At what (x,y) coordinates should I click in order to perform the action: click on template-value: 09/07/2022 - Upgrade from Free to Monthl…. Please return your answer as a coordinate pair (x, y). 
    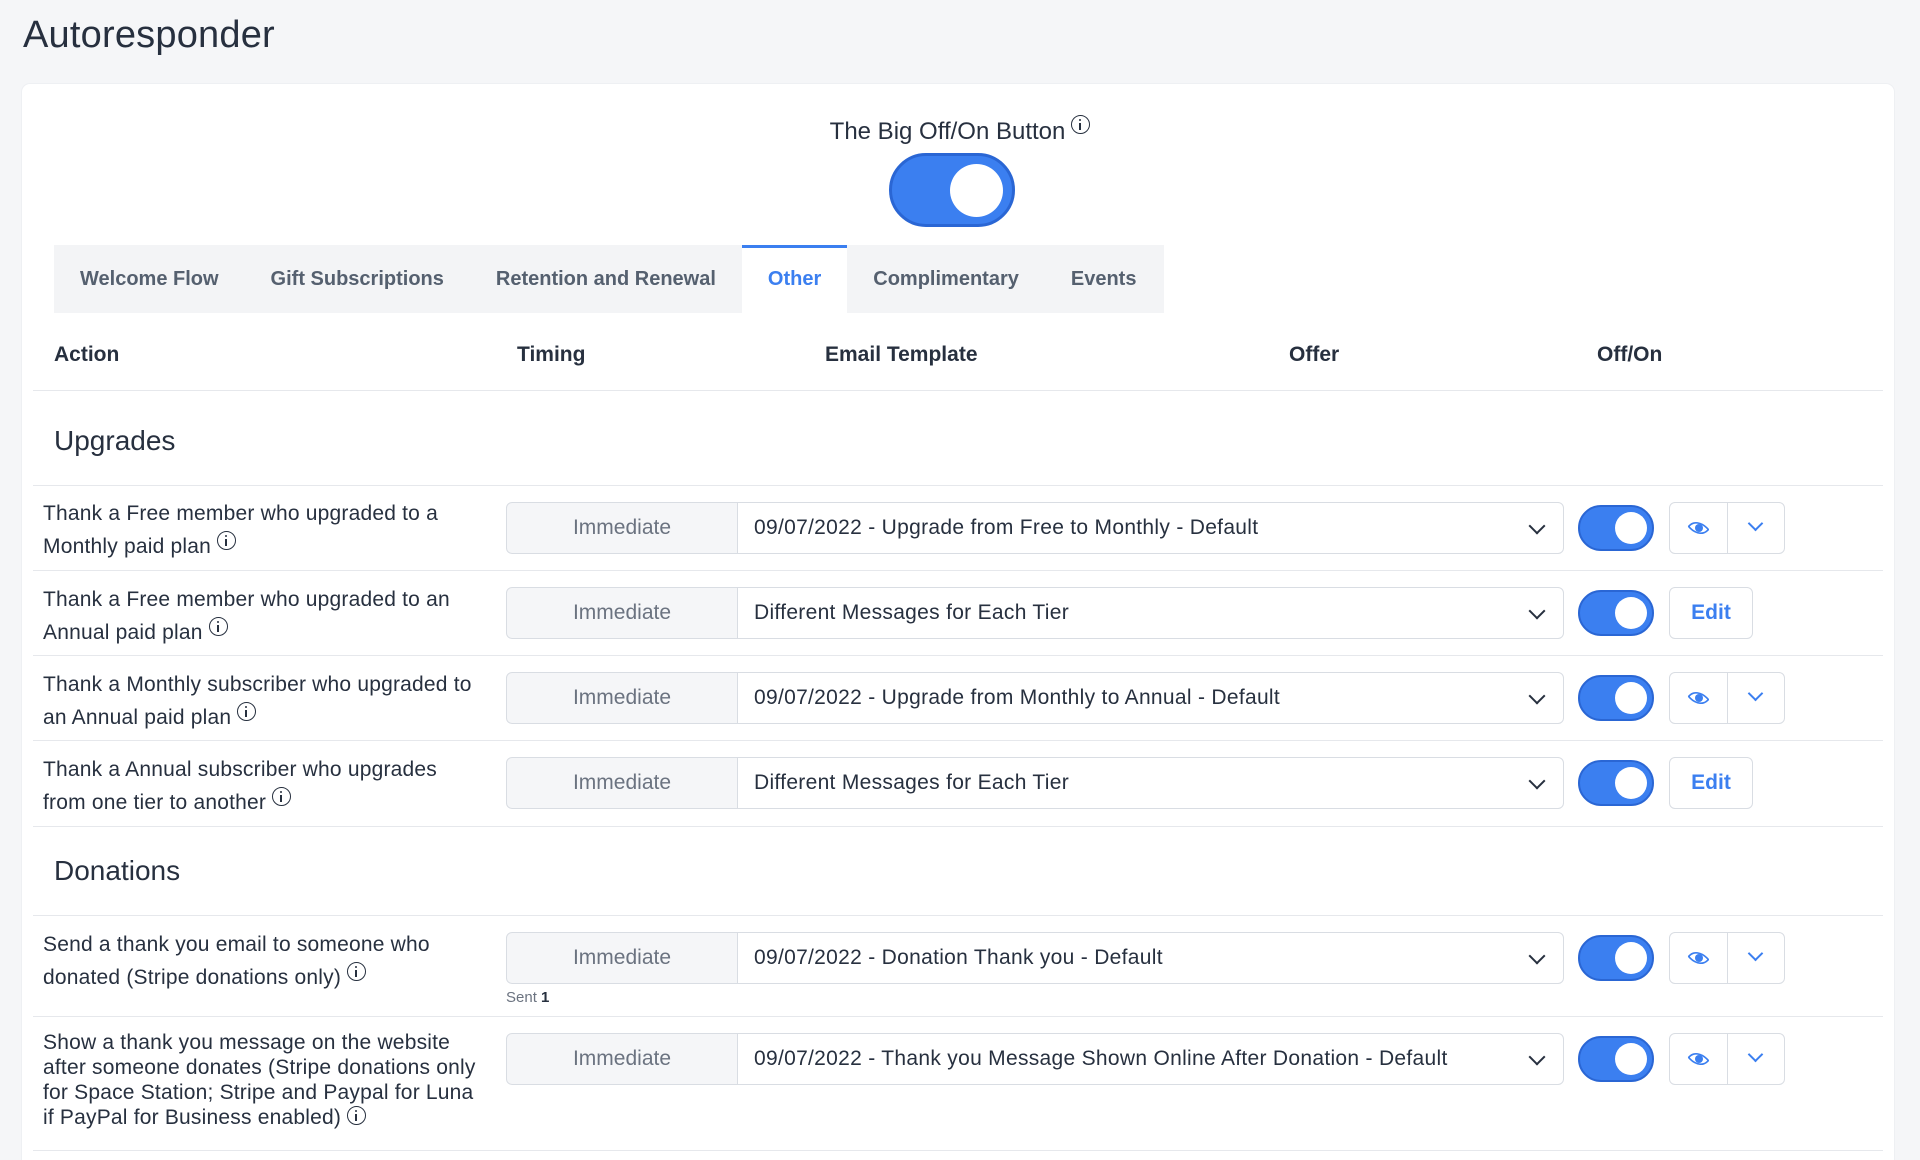
    Looking at the image, I should click on (1006, 527).